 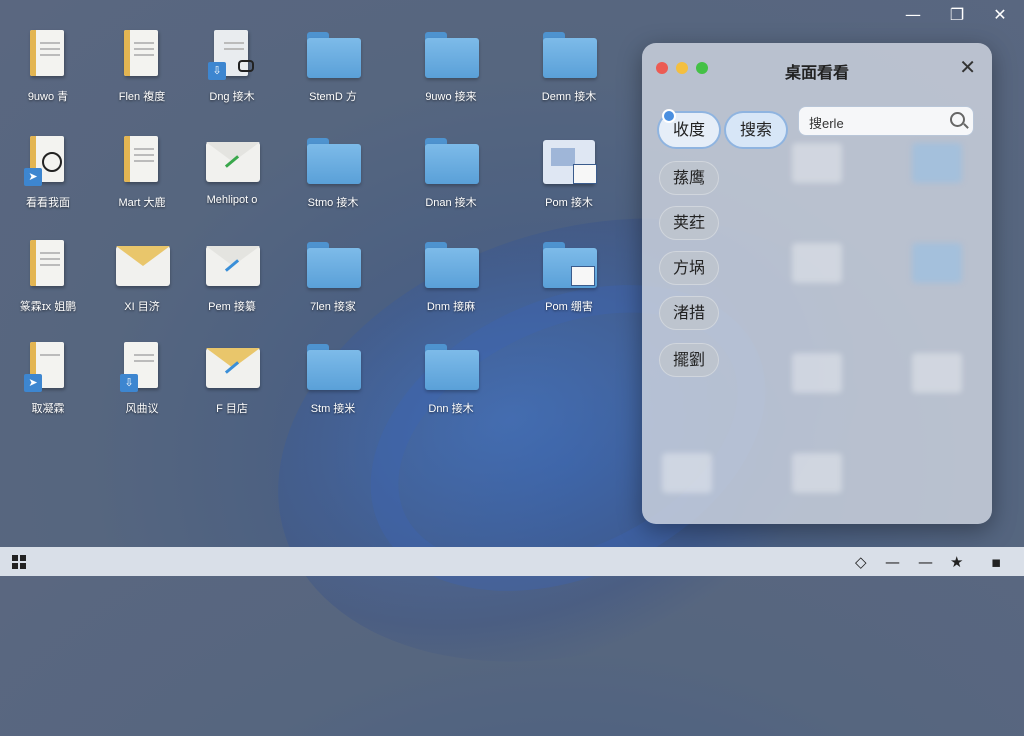 I want to click on maximize-button: ❐, so click(x=957, y=15).